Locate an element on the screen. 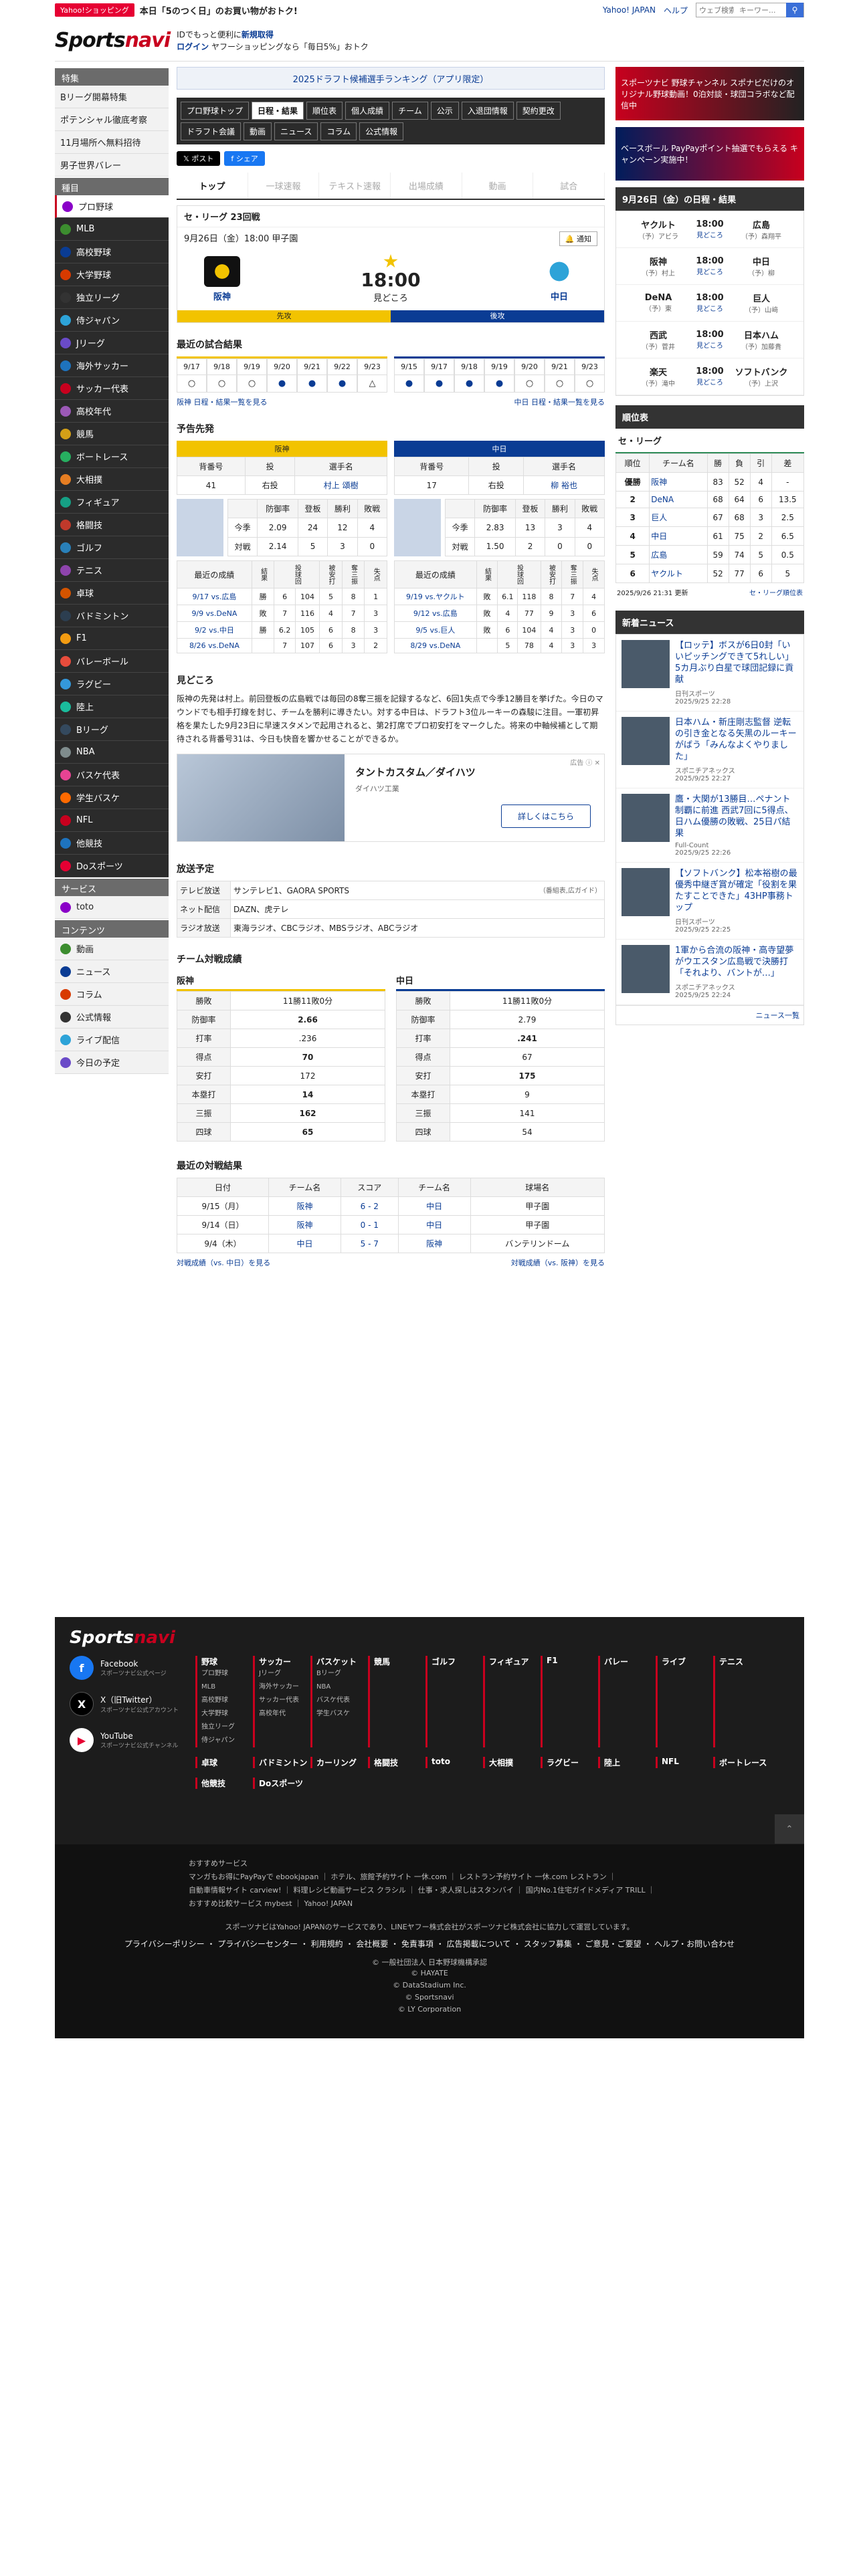 This screenshot has height=2576, width=859. sidebar-item: 動画 is located at coordinates (112, 949).